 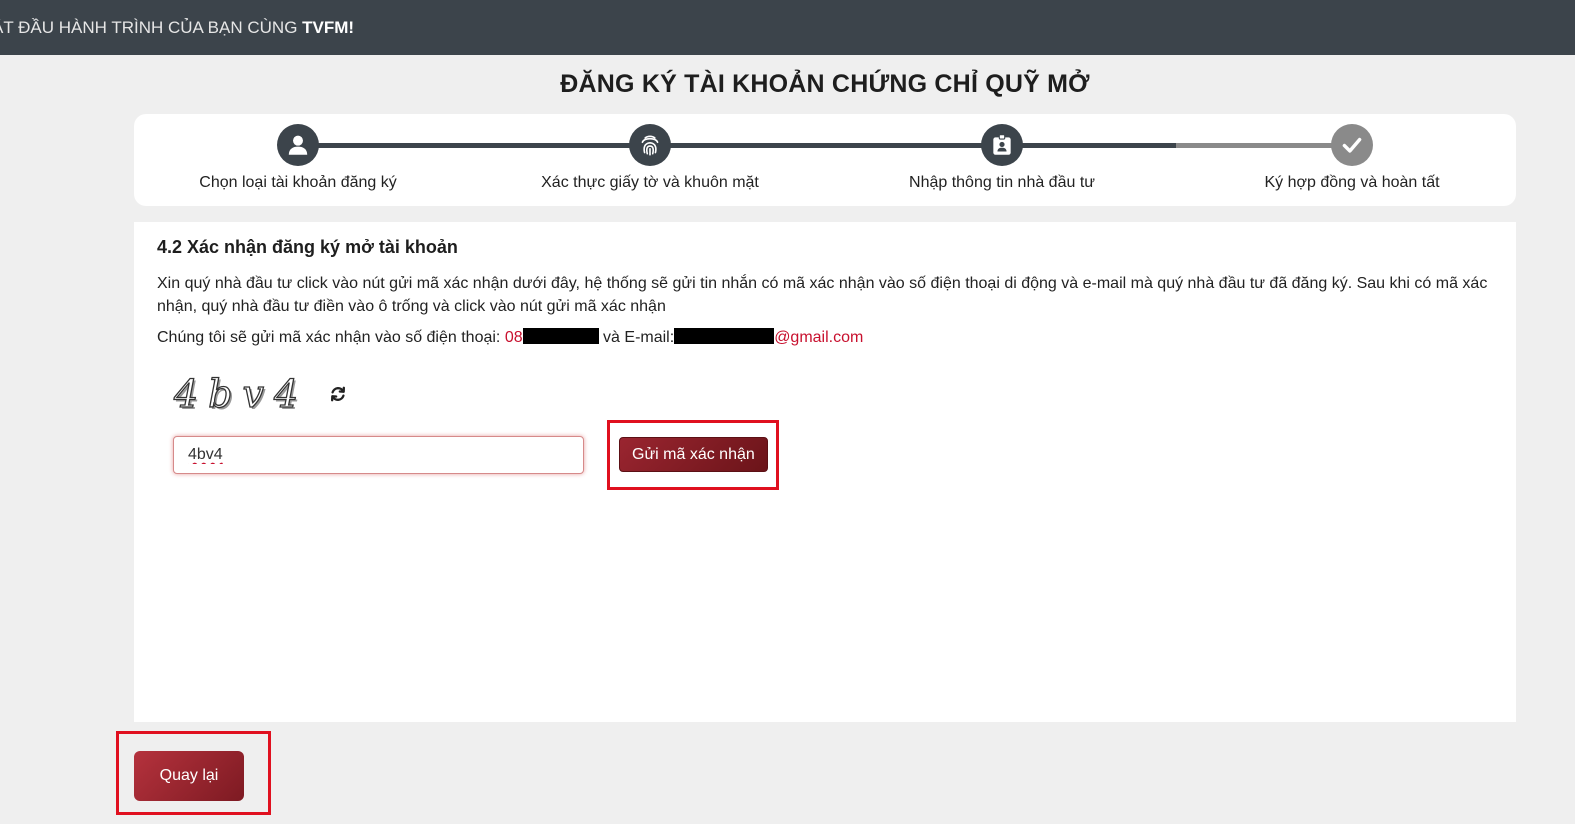 What do you see at coordinates (1002, 145) in the screenshot?
I see `id-badge-icon` at bounding box center [1002, 145].